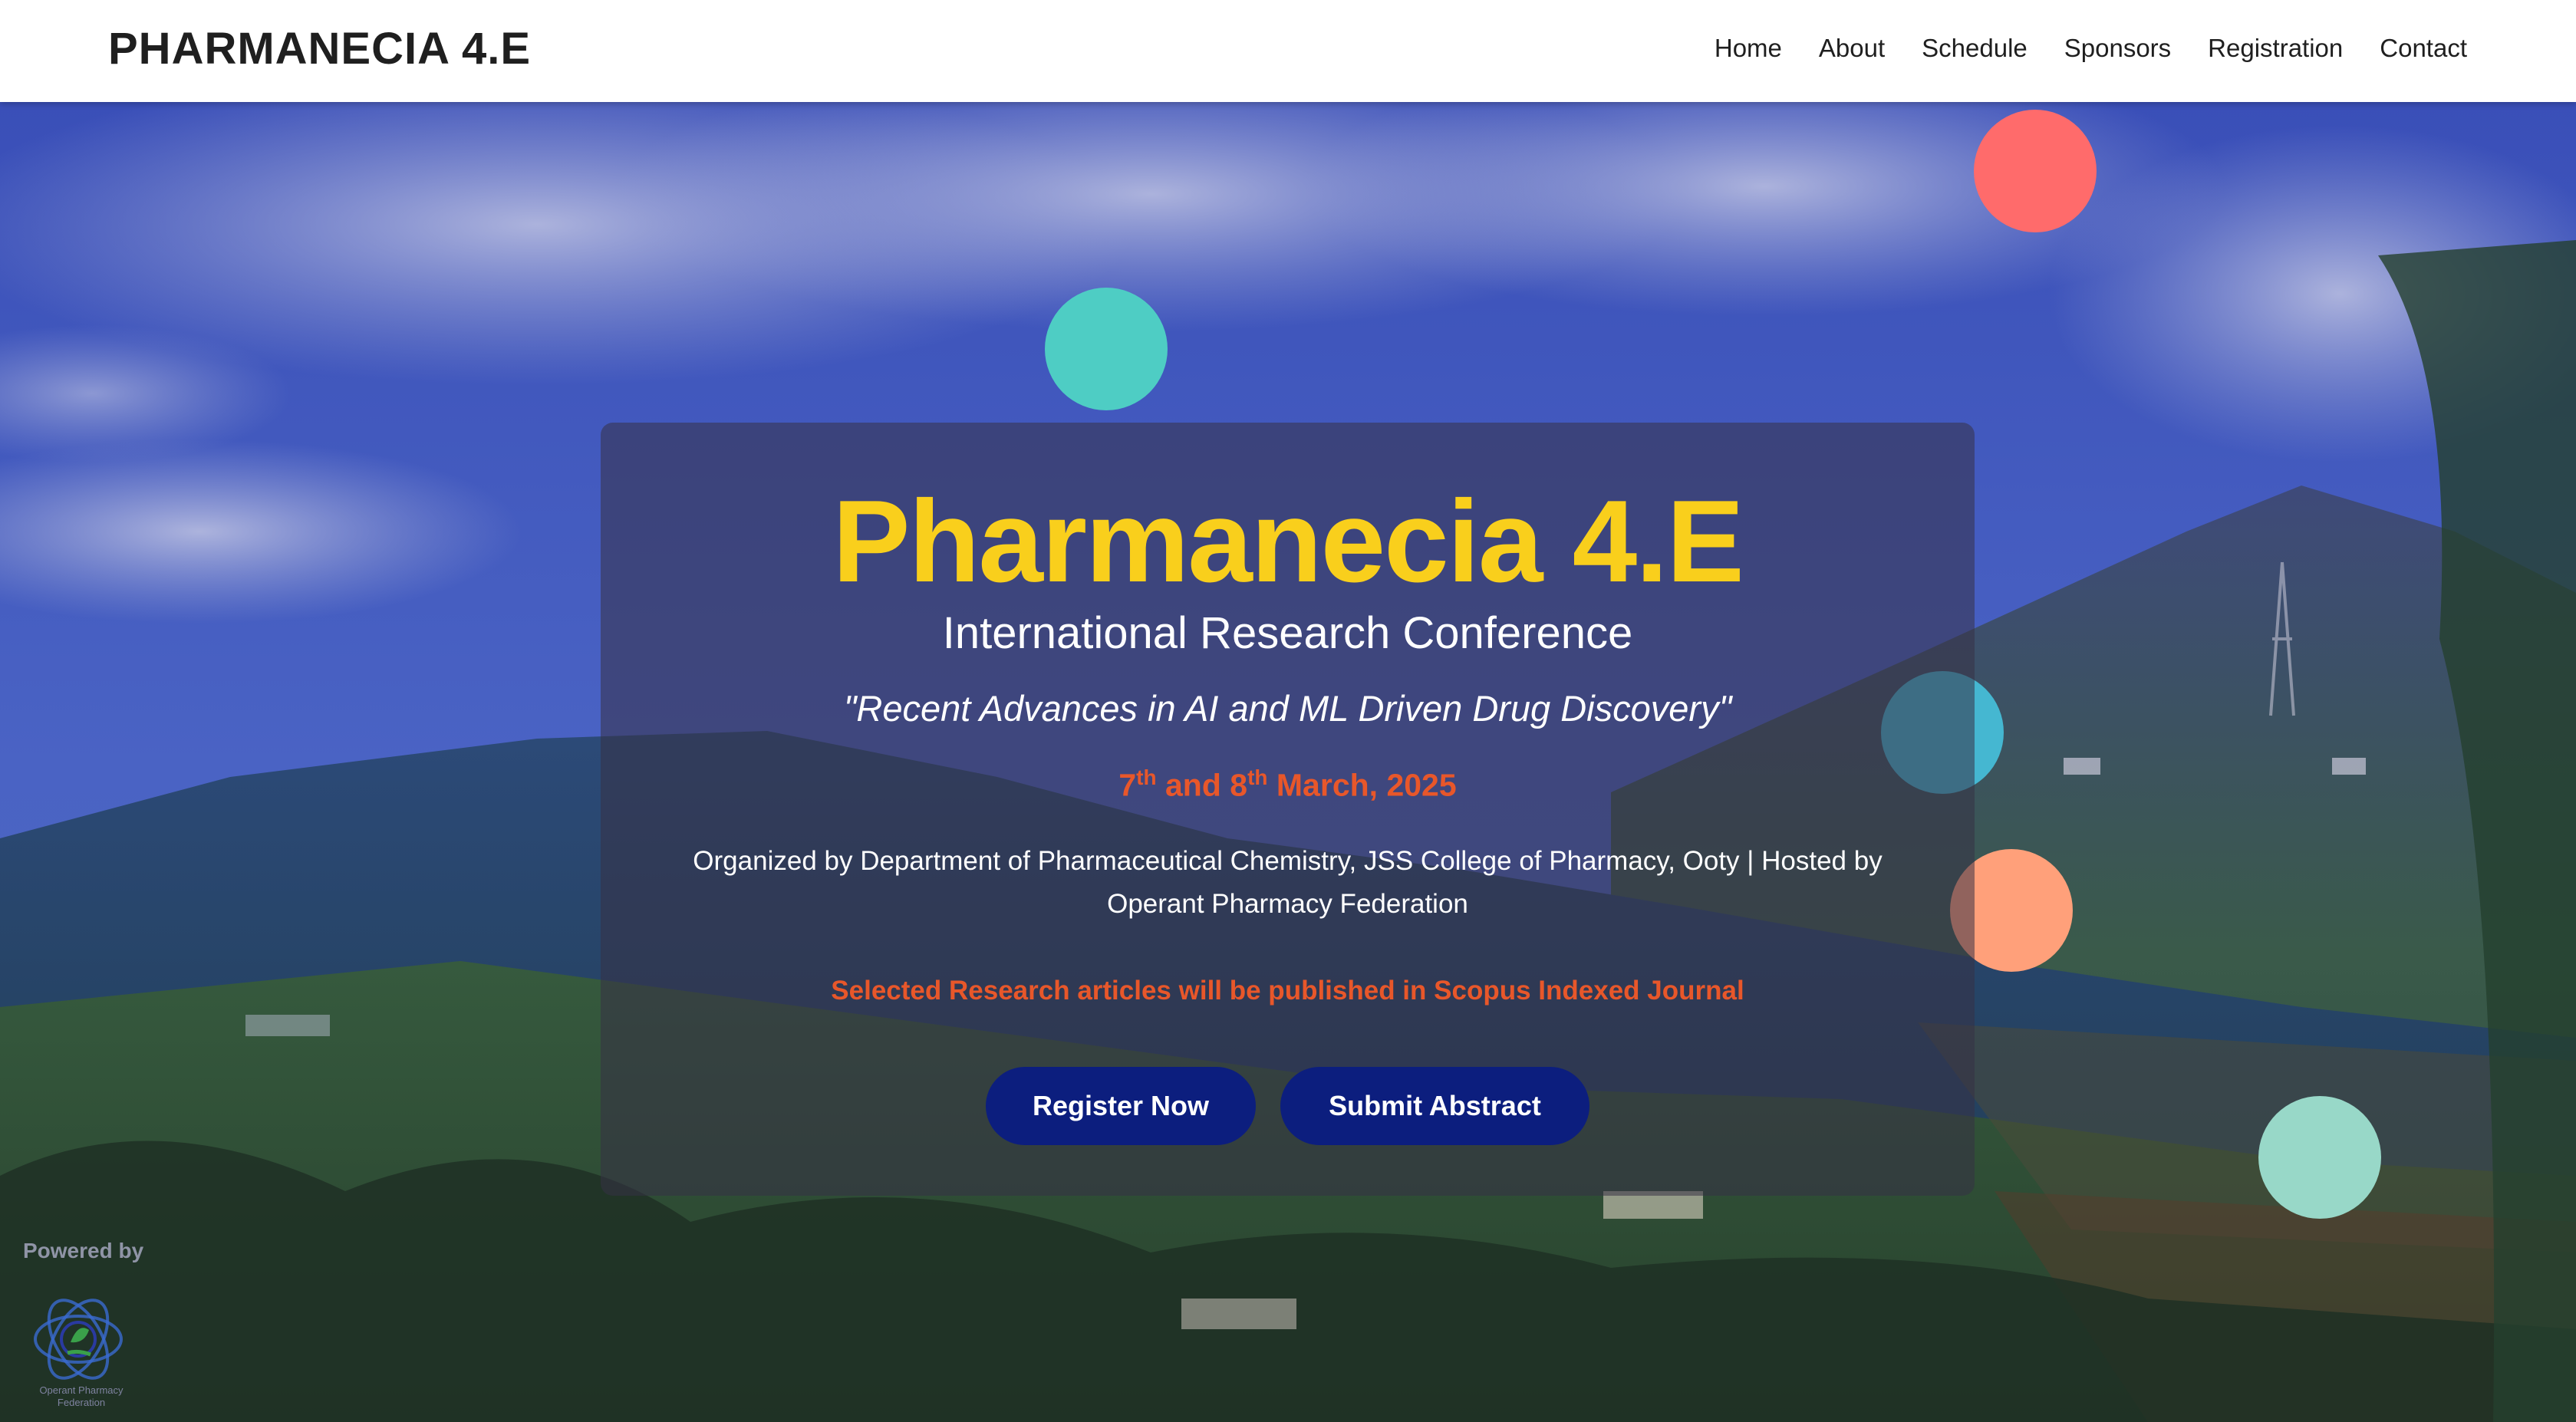  I want to click on conference-subtitle: International Research Conference, so click(1287, 633).